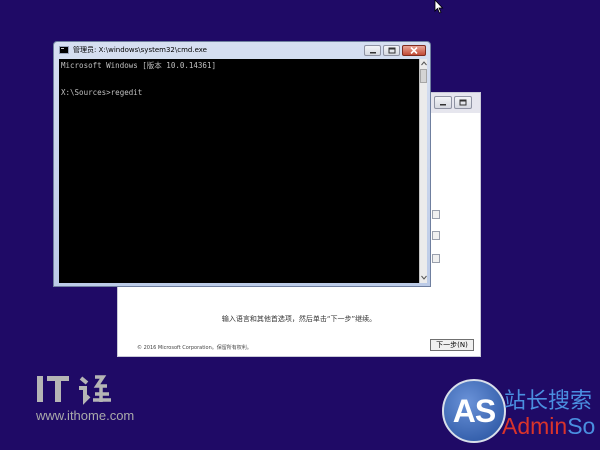 The width and height of the screenshot is (600, 450). I want to click on cmd-app-icon, so click(64, 50).